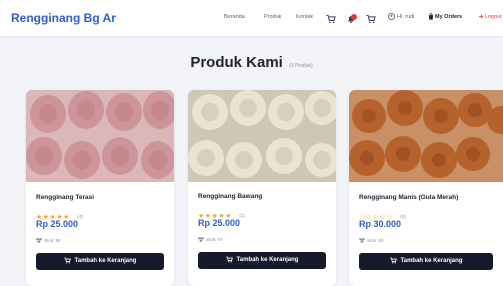 The height and width of the screenshot is (286, 503). I want to click on rating-count: (1), so click(242, 215).